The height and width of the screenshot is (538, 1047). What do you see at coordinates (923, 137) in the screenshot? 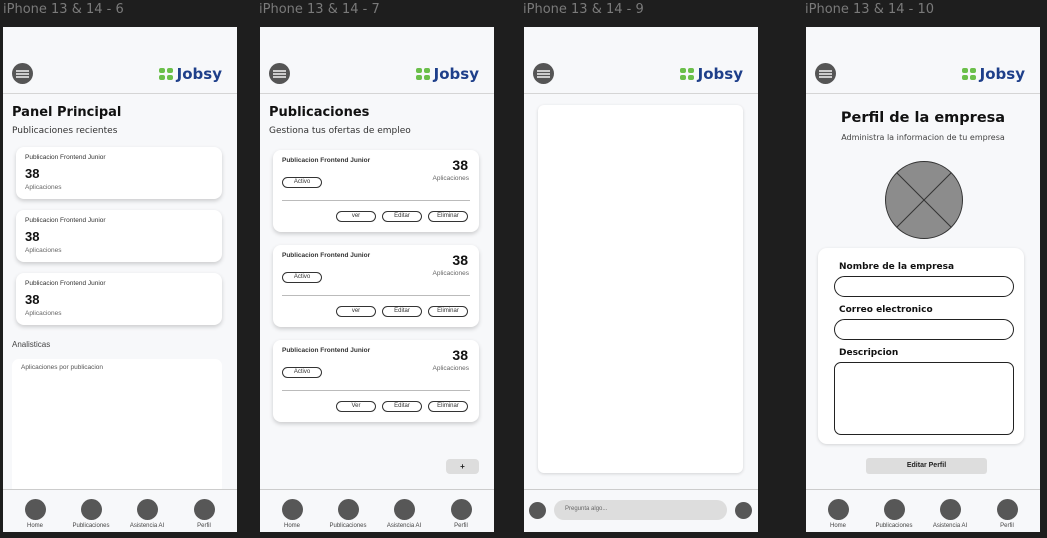
I see `page-subtitle: Administra la informacion de tu empresa` at bounding box center [923, 137].